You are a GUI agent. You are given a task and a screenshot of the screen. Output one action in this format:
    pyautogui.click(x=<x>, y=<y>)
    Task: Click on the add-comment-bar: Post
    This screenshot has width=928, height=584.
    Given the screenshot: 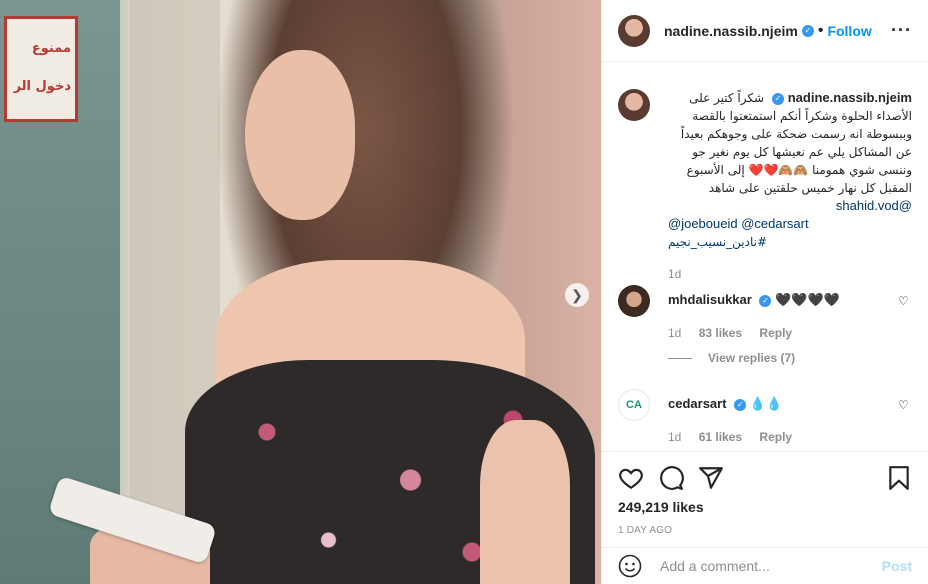 What is the action you would take?
    pyautogui.click(x=765, y=565)
    